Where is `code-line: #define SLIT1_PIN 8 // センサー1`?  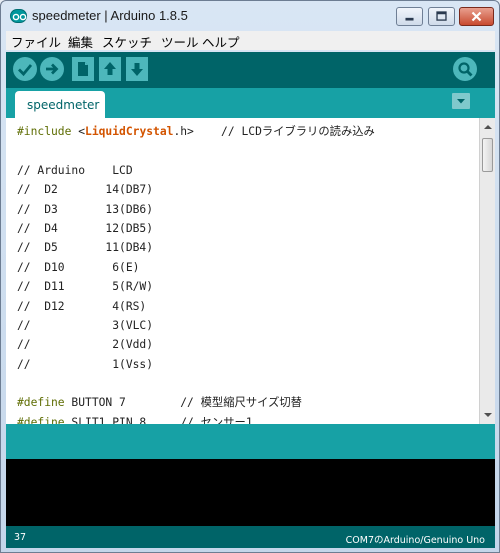 code-line: #define SLIT1_PIN 8 // センサー1 is located at coordinates (244, 418).